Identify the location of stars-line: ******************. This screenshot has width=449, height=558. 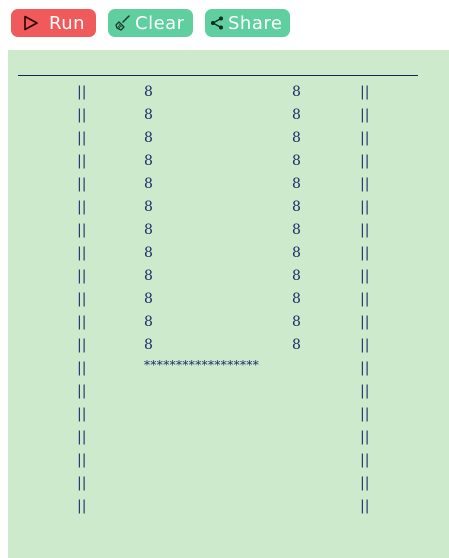
(202, 365).